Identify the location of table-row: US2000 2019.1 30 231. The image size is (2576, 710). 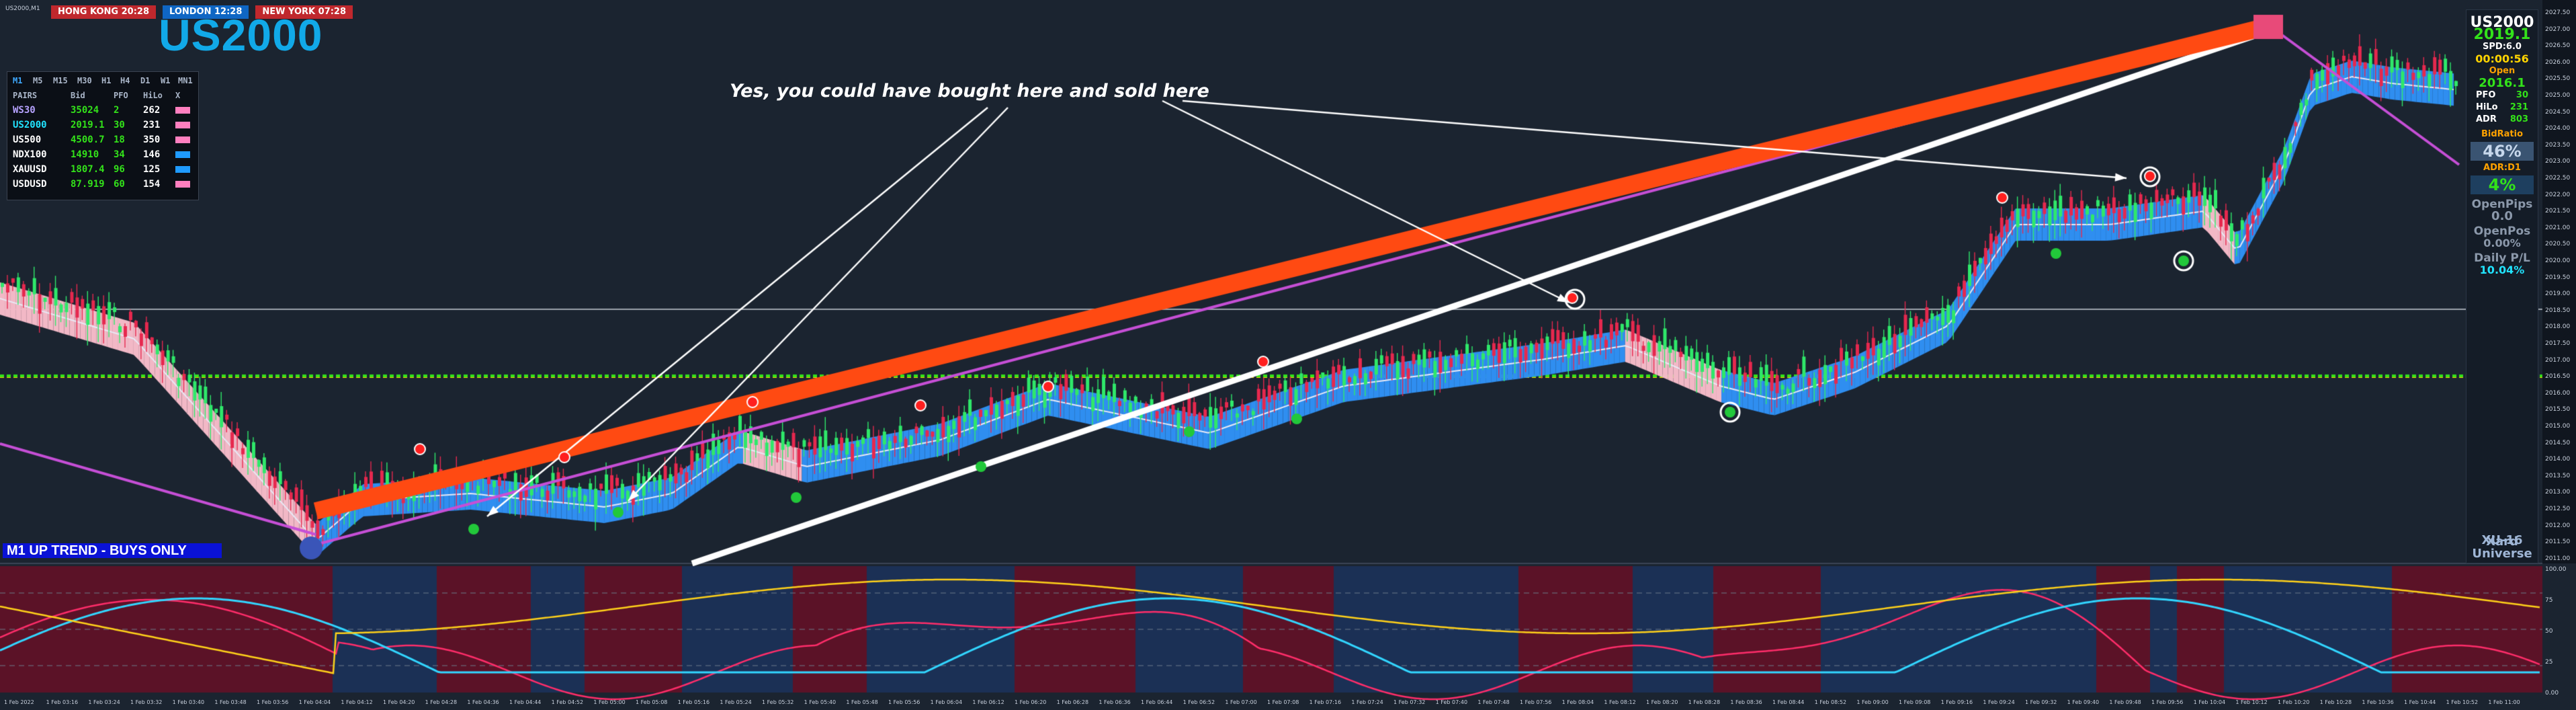
(101, 125).